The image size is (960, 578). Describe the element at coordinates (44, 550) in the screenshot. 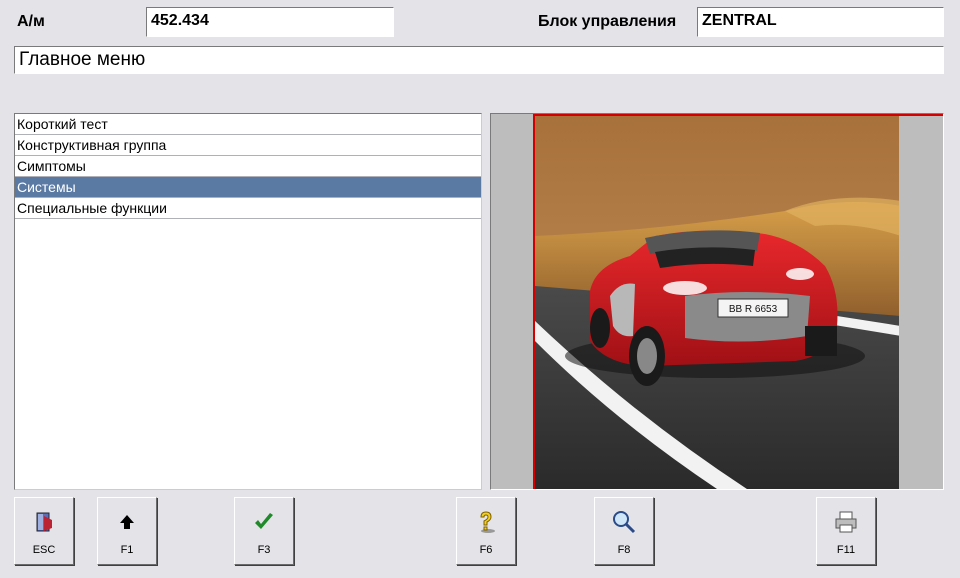

I see `esc-key-label: ESC` at that location.